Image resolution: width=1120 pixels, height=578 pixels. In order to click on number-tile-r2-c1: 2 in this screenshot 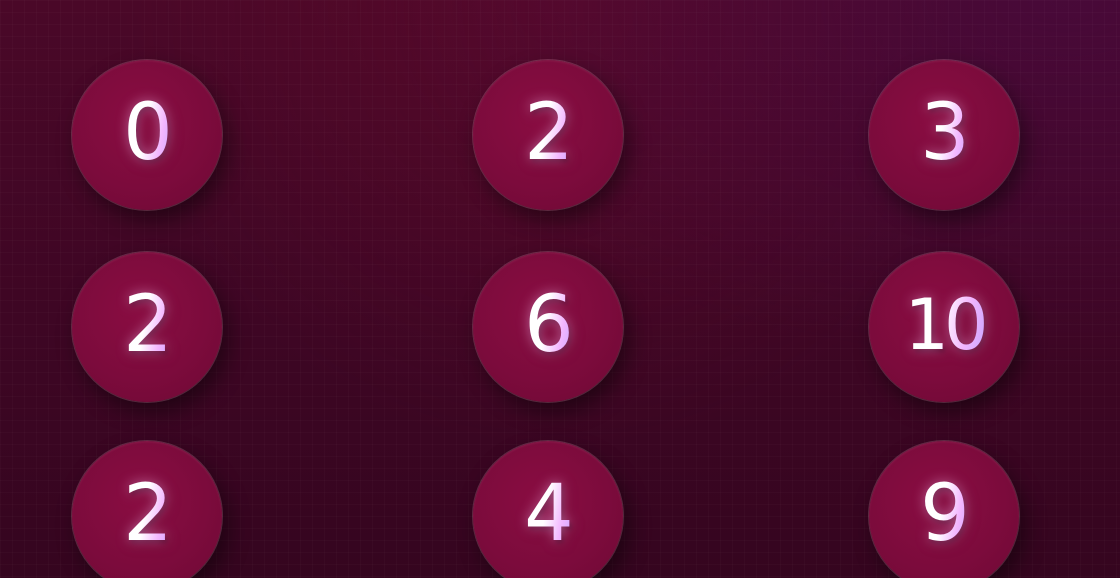, I will do `click(147, 327)`.